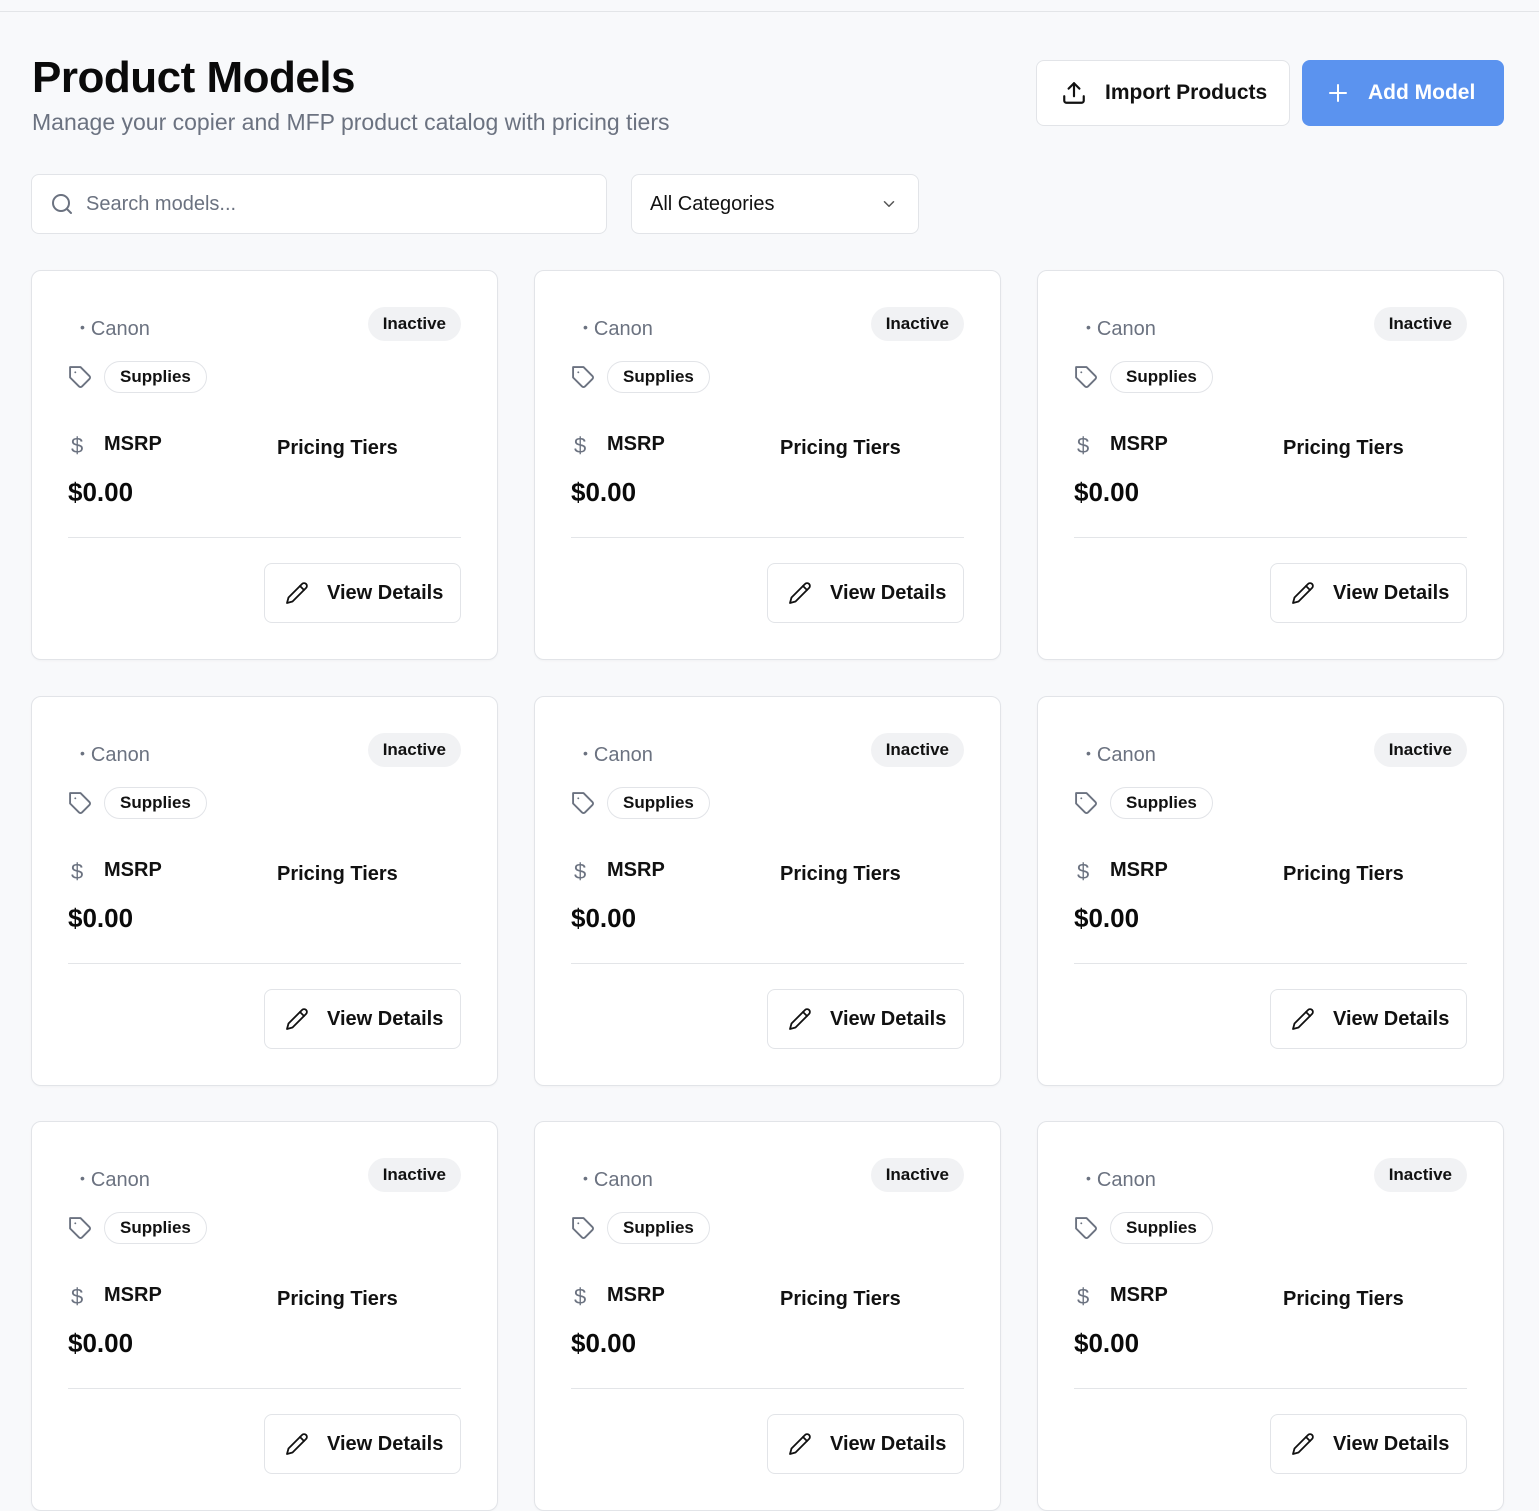 This screenshot has width=1539, height=1511. I want to click on category-select: All Categories, so click(775, 204).